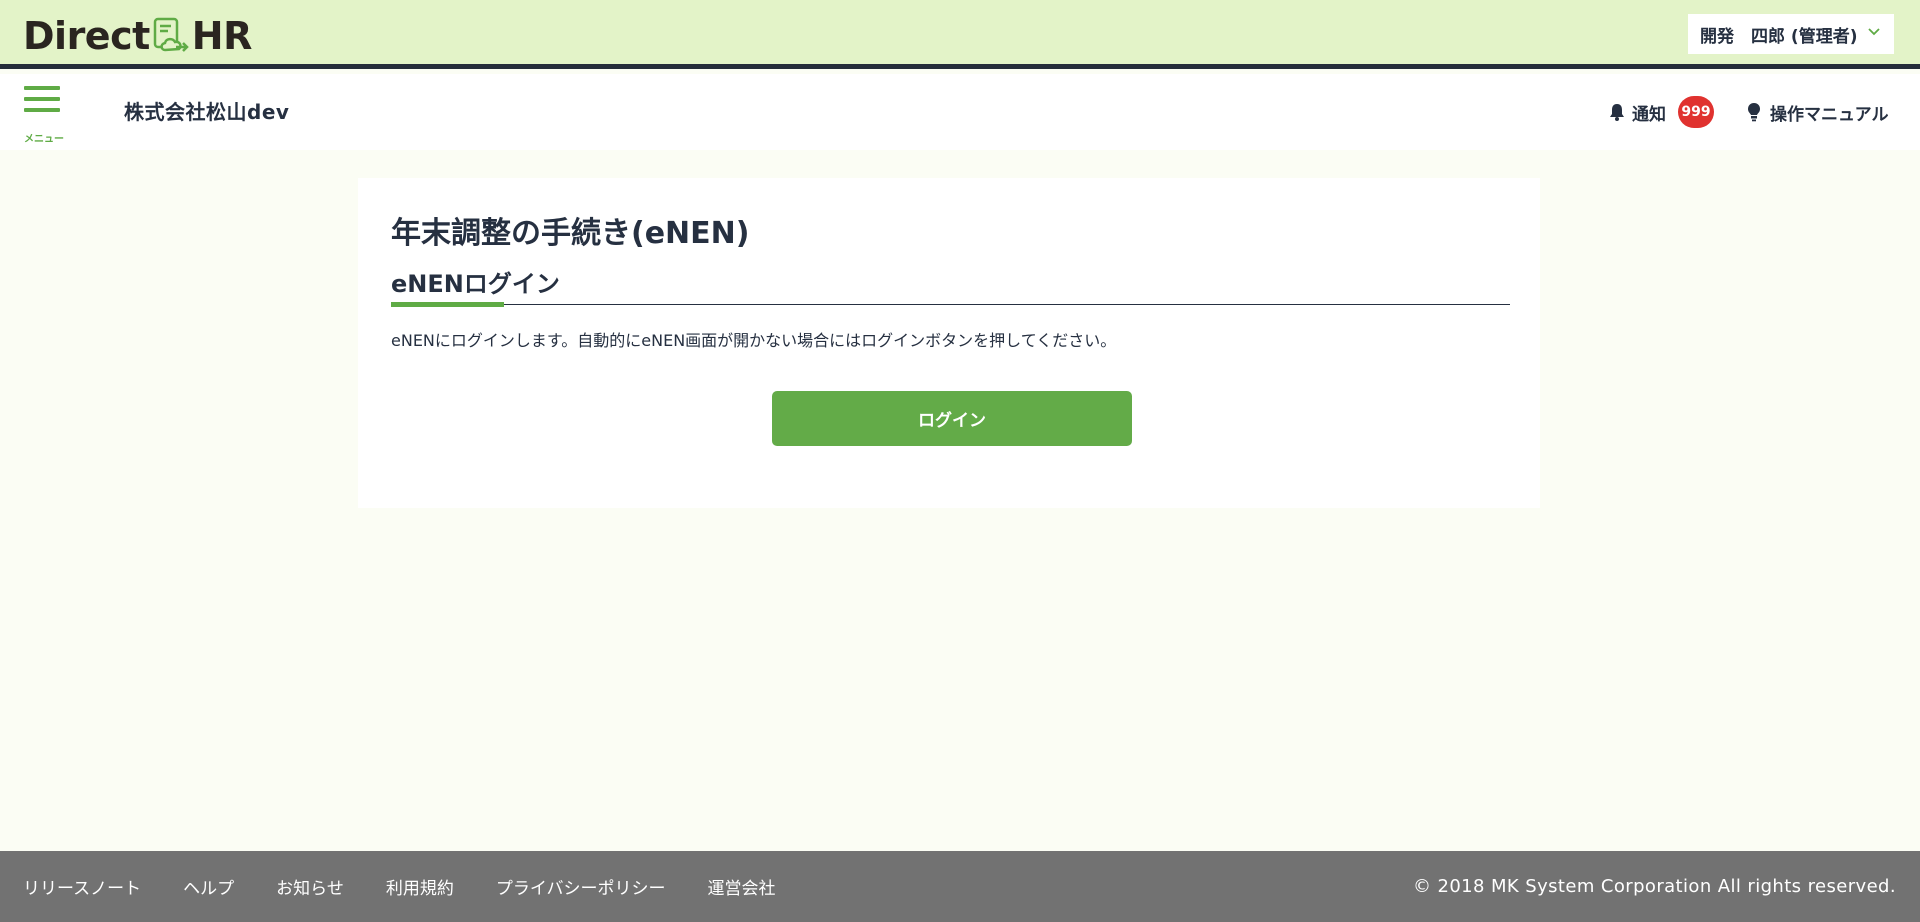 The height and width of the screenshot is (922, 1920). I want to click on notification-button: 通知 999, so click(1661, 112).